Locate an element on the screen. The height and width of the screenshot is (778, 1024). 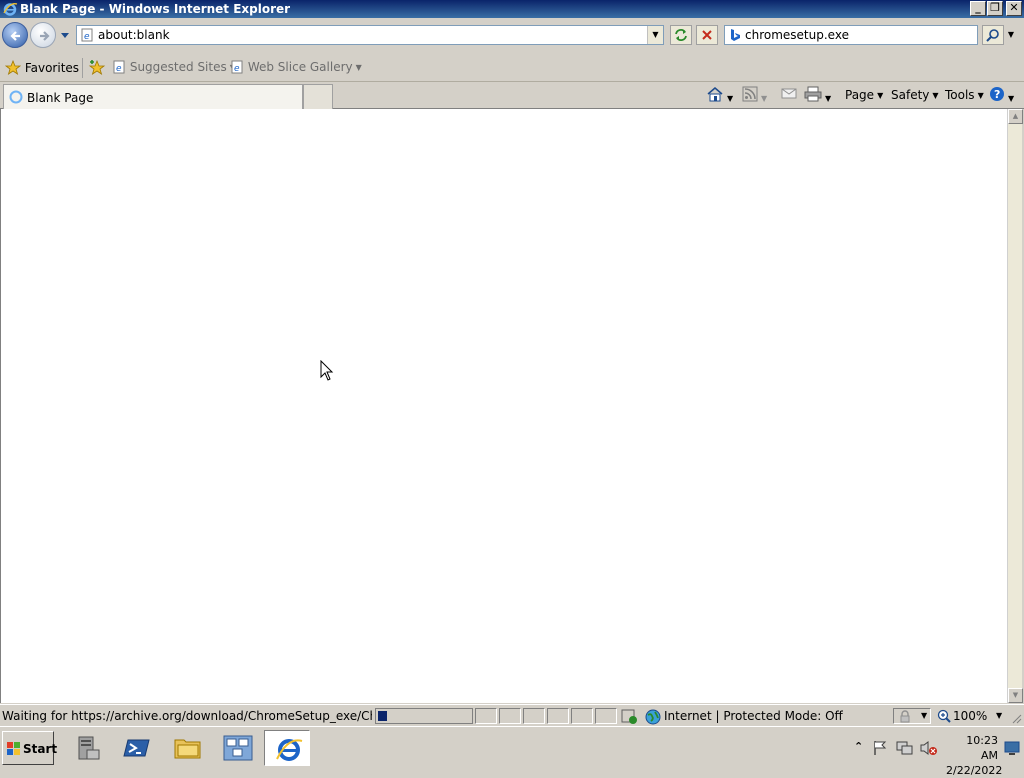
mail-icon is located at coordinates (789, 93).